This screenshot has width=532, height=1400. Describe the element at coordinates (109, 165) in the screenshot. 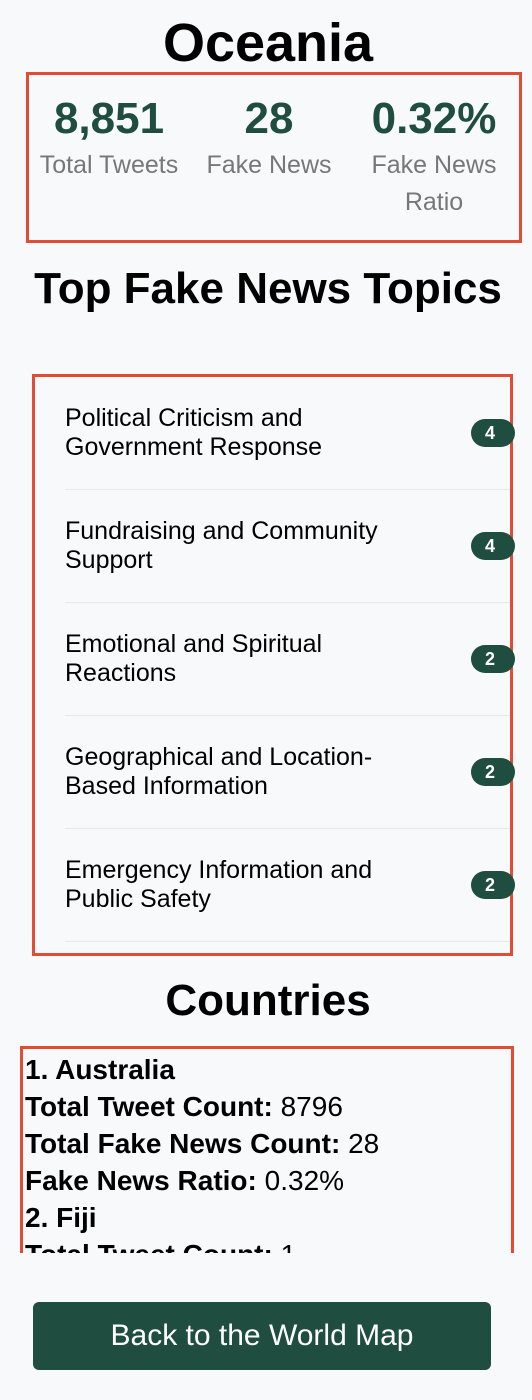

I see `stat-label: Total Tweets` at that location.